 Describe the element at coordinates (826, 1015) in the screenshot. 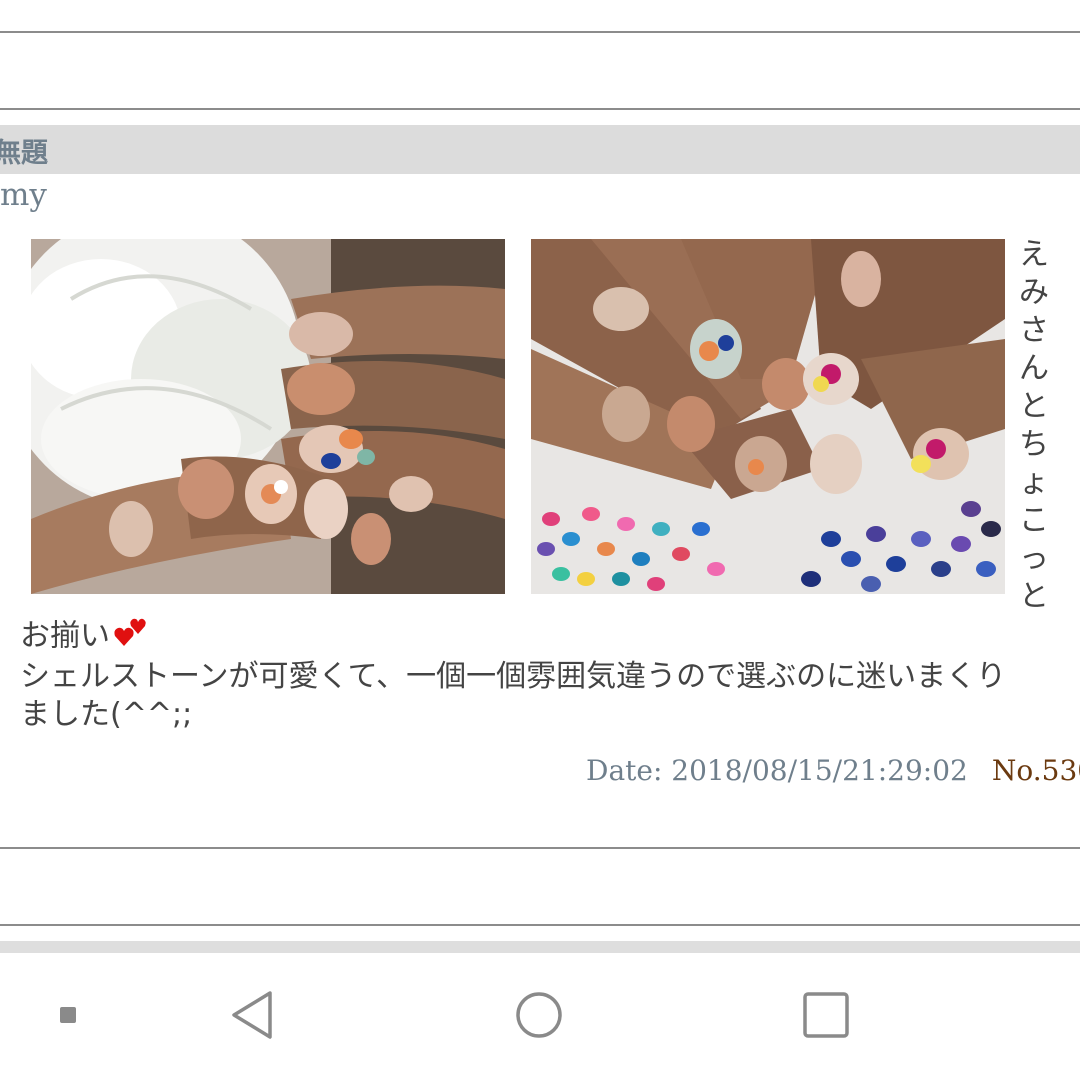

I see `overview-square-icon` at that location.